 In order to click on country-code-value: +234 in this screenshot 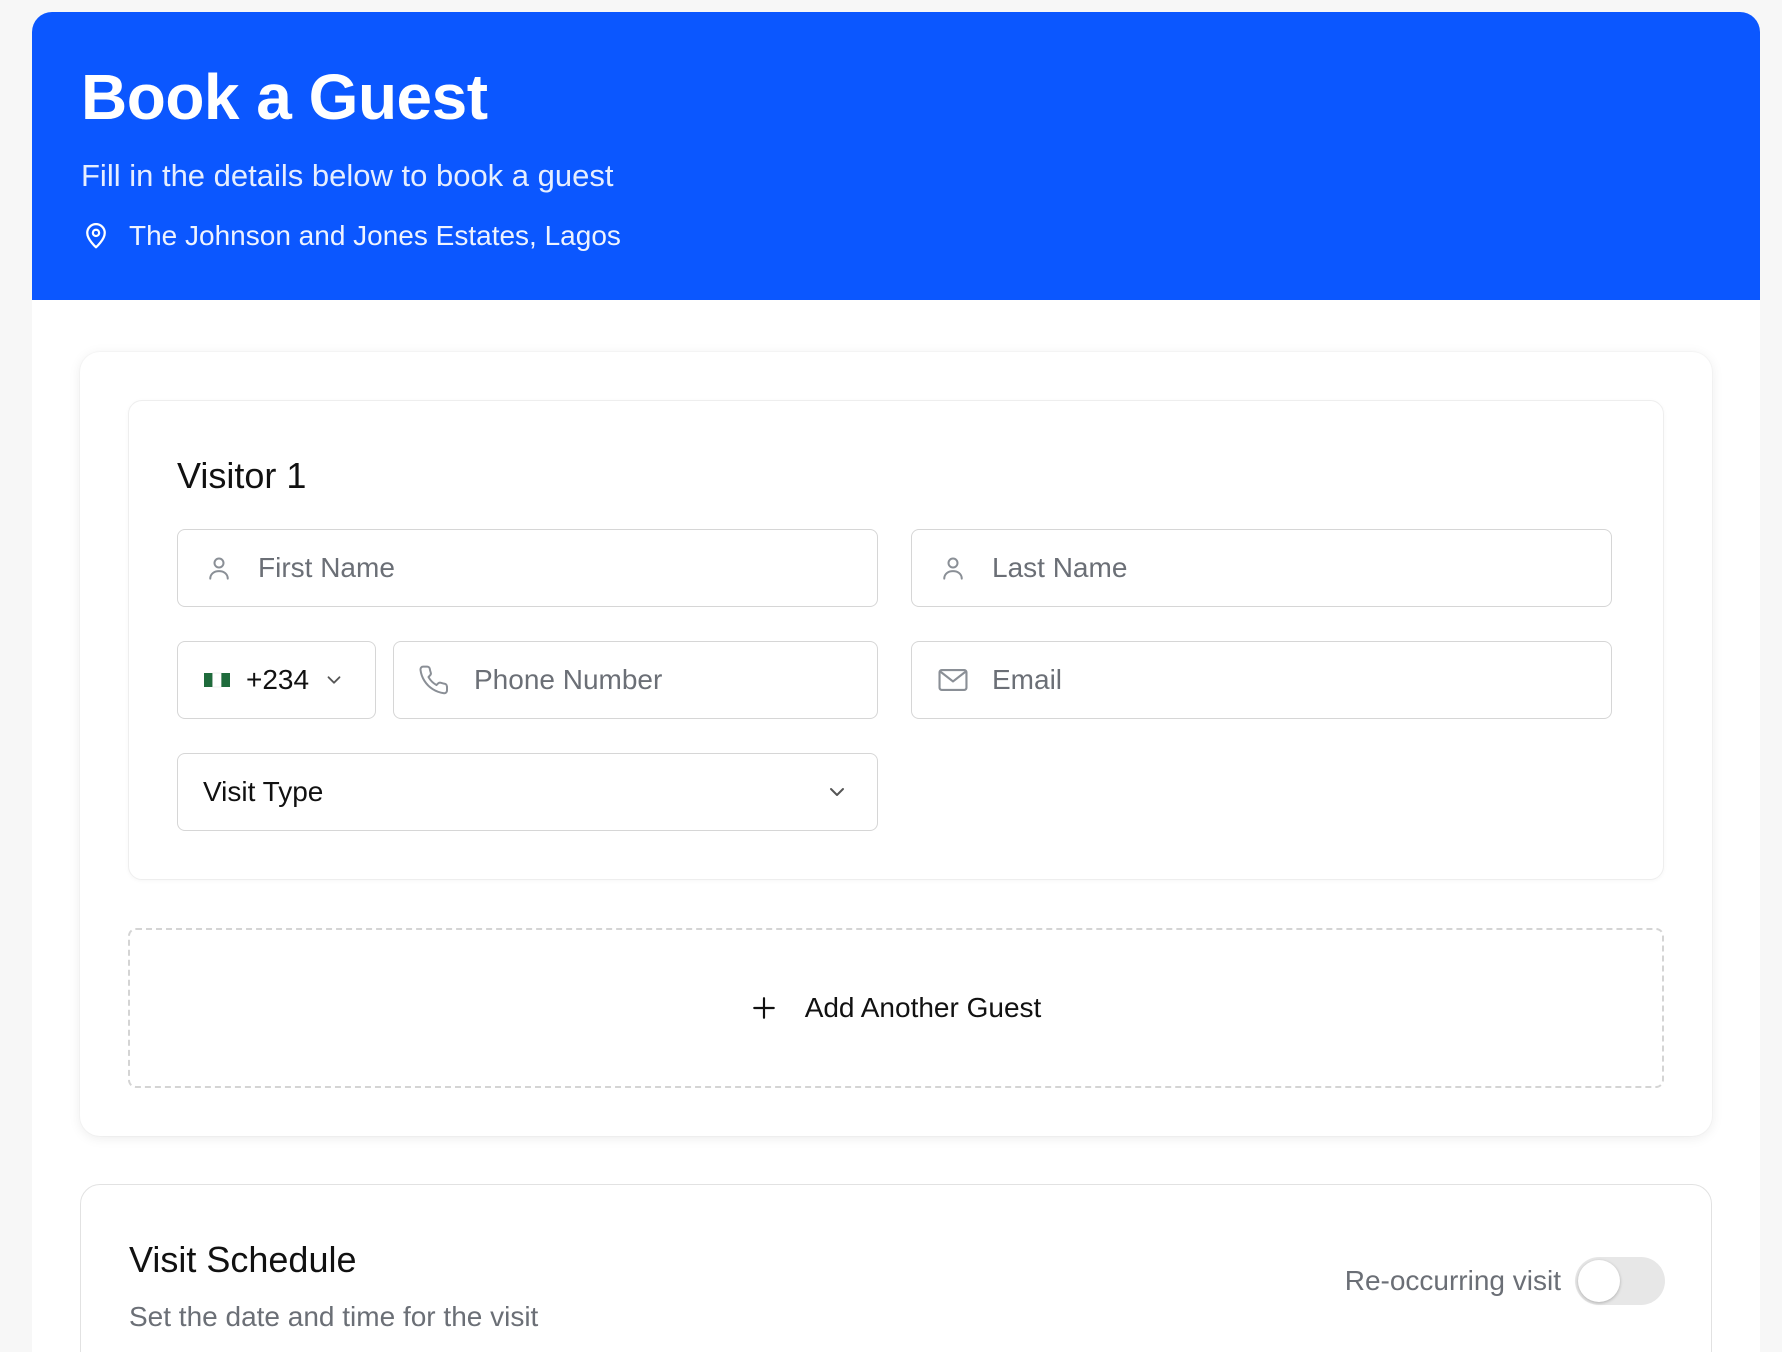, I will do `click(278, 679)`.